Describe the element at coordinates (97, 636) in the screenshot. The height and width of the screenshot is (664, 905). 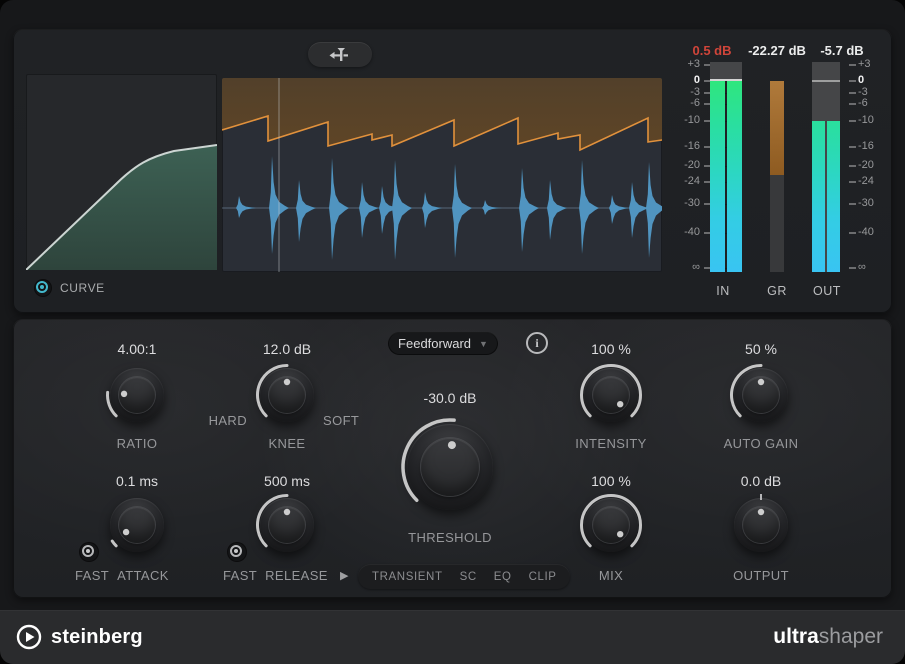
I see `brand-name: steinberg` at that location.